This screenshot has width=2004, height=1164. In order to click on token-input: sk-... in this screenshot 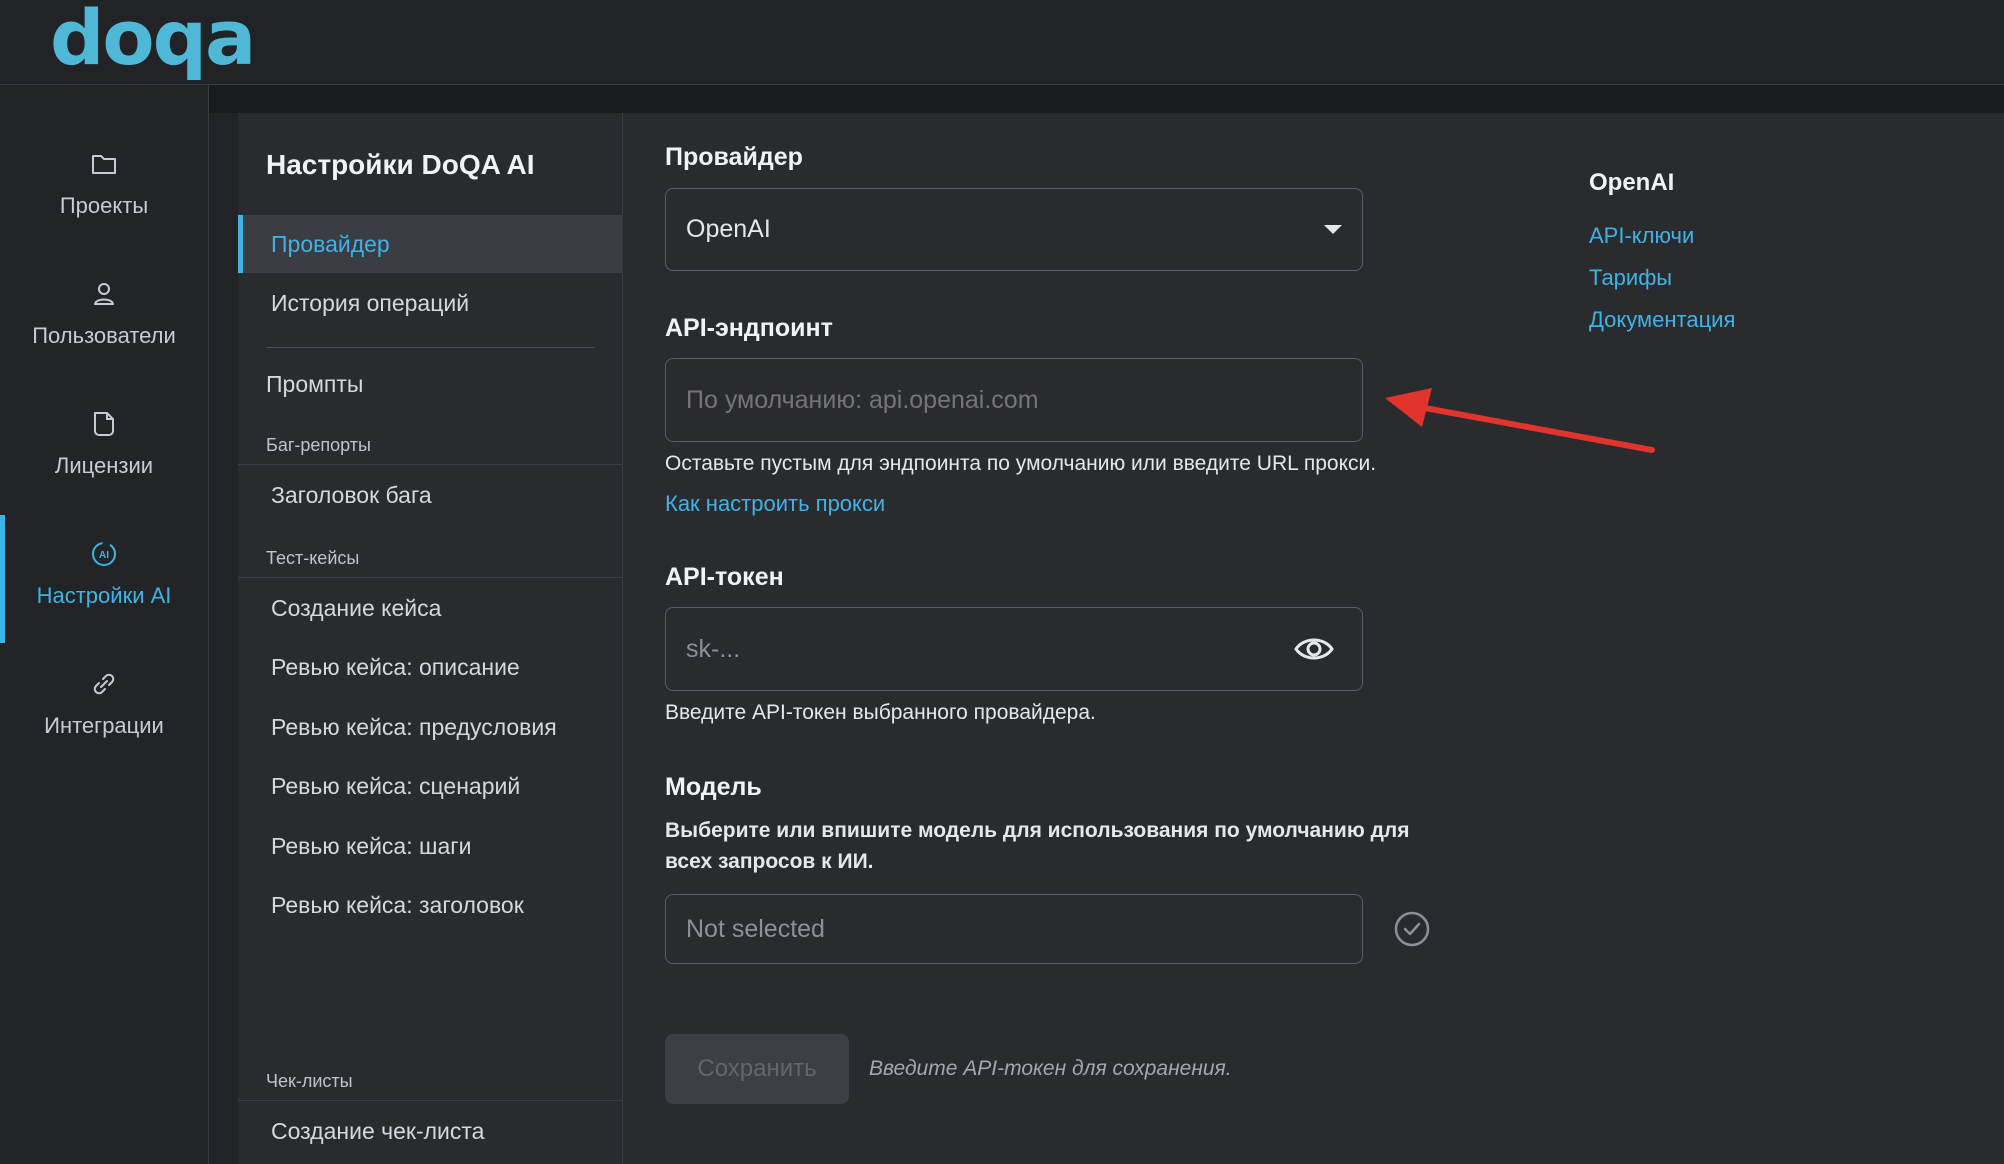, I will do `click(1014, 649)`.